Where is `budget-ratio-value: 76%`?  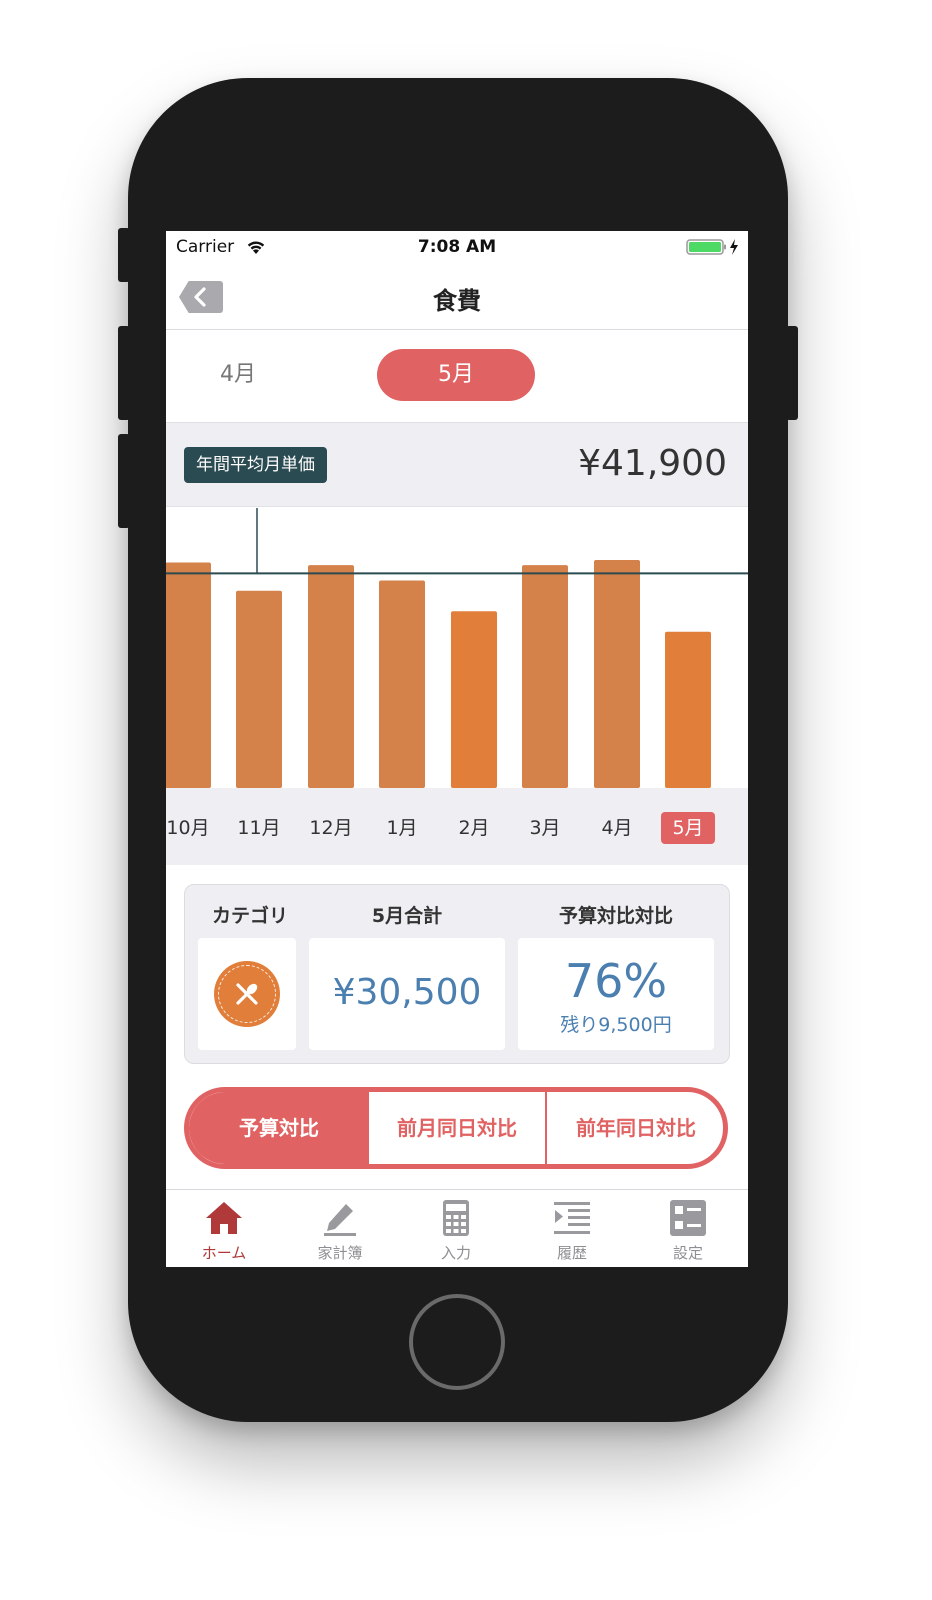 budget-ratio-value: 76% is located at coordinates (616, 981).